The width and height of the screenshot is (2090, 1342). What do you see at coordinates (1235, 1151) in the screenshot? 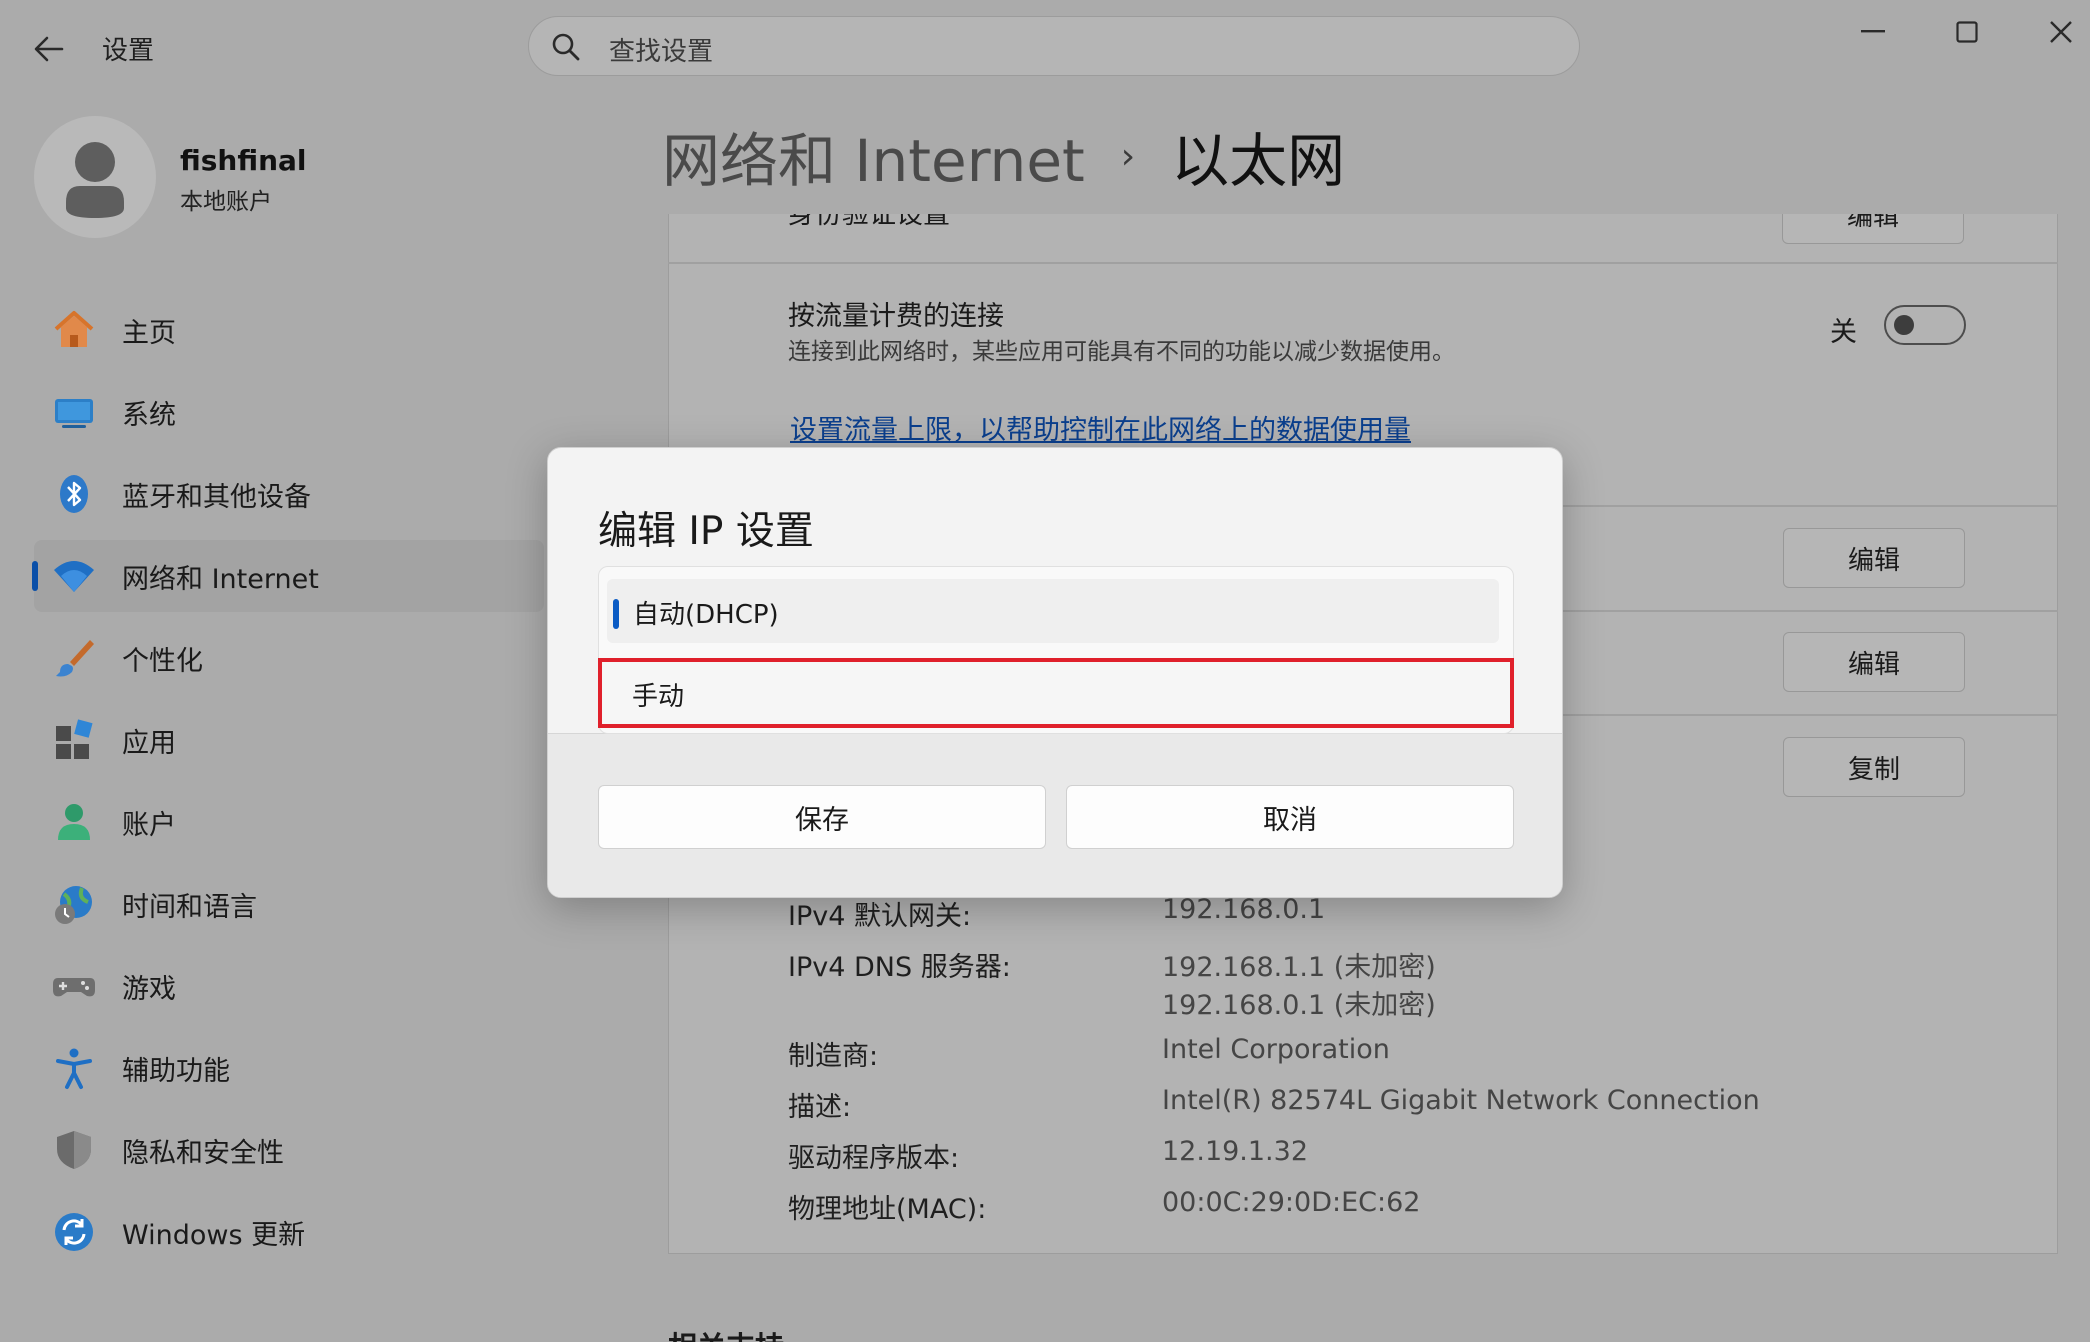
I see `prop-value-driver: 12.19.1.32` at bounding box center [1235, 1151].